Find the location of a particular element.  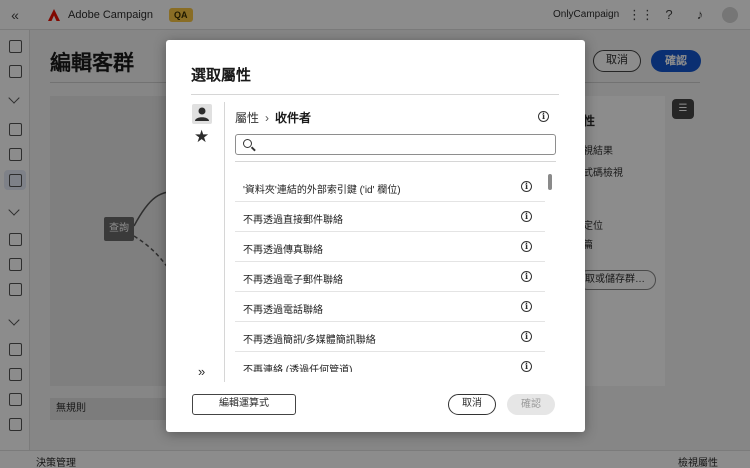

breadcrumb-current: 收件者 is located at coordinates (293, 118).